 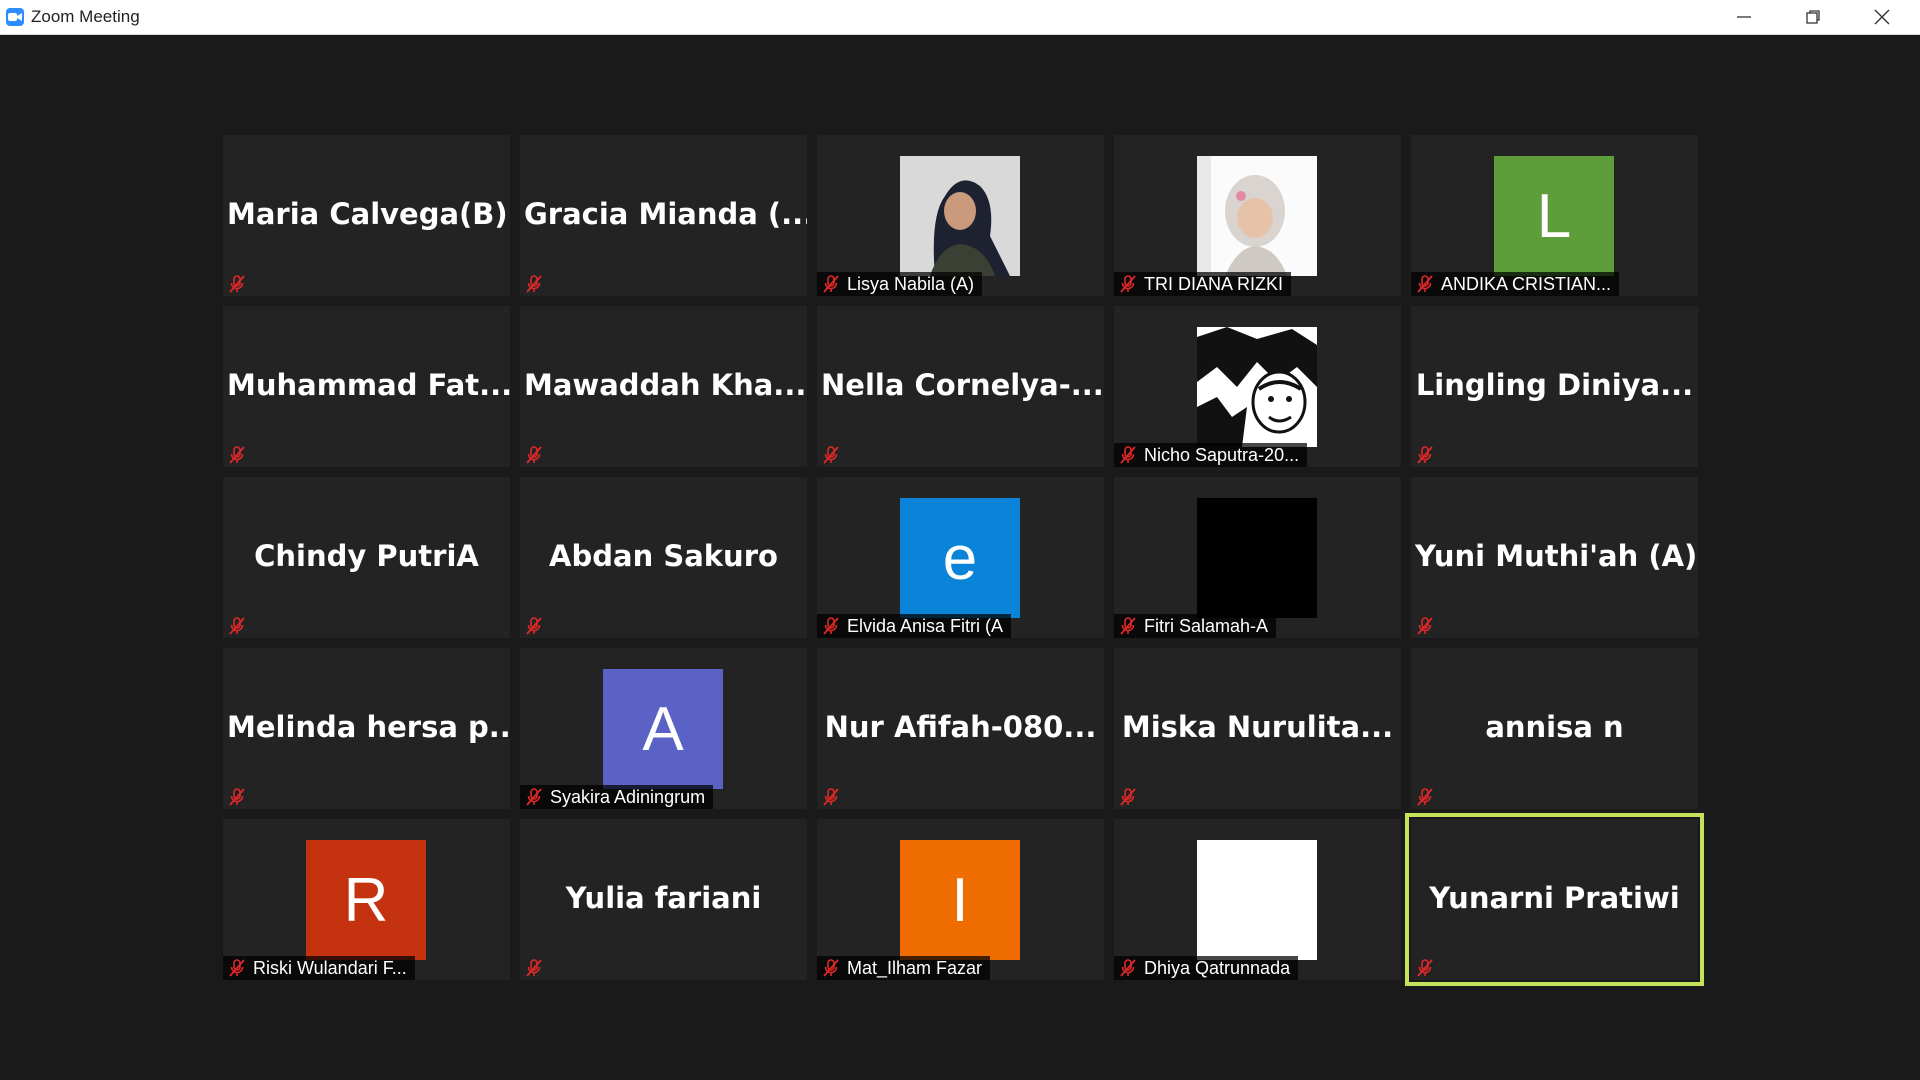 I want to click on participant-name-label: Lisya Nabila (A), so click(x=911, y=283).